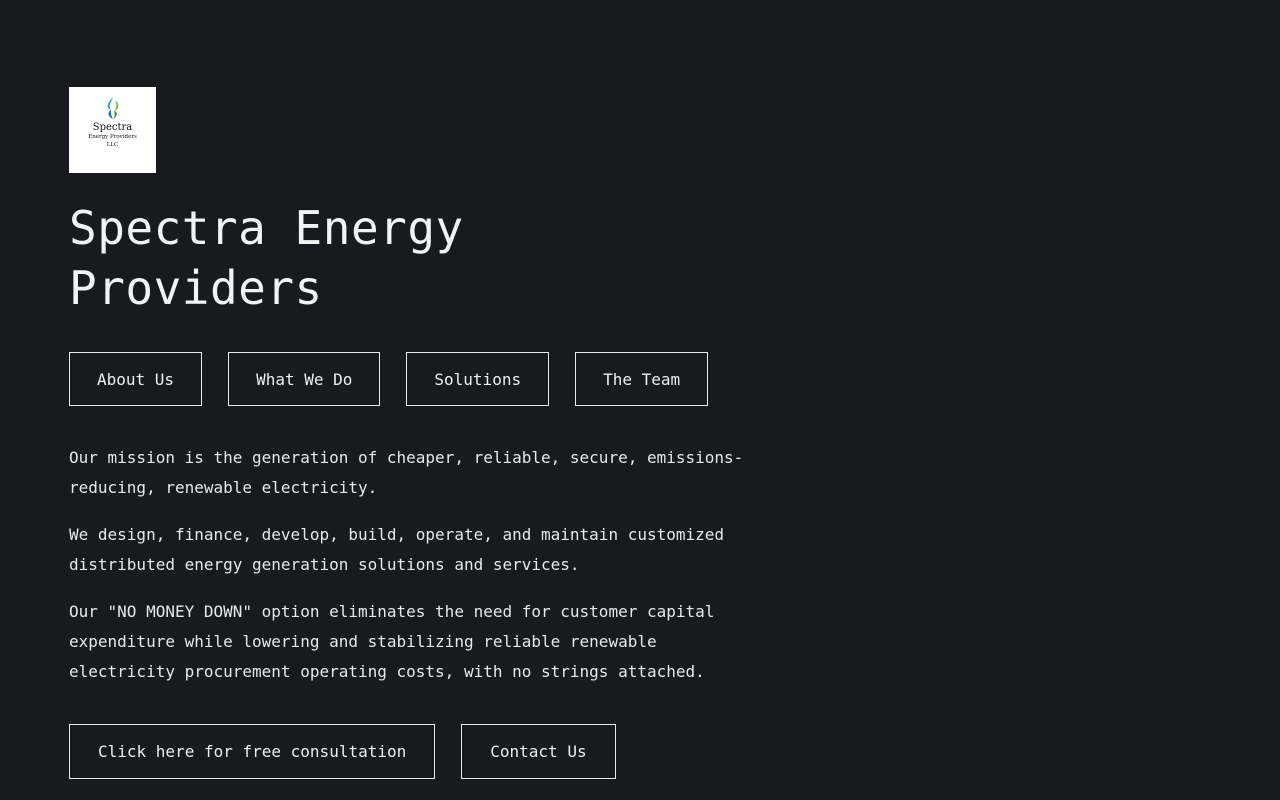 The width and height of the screenshot is (1280, 800). Describe the element at coordinates (478, 379) in the screenshot. I see `nav-solutions-button: Solutions` at that location.